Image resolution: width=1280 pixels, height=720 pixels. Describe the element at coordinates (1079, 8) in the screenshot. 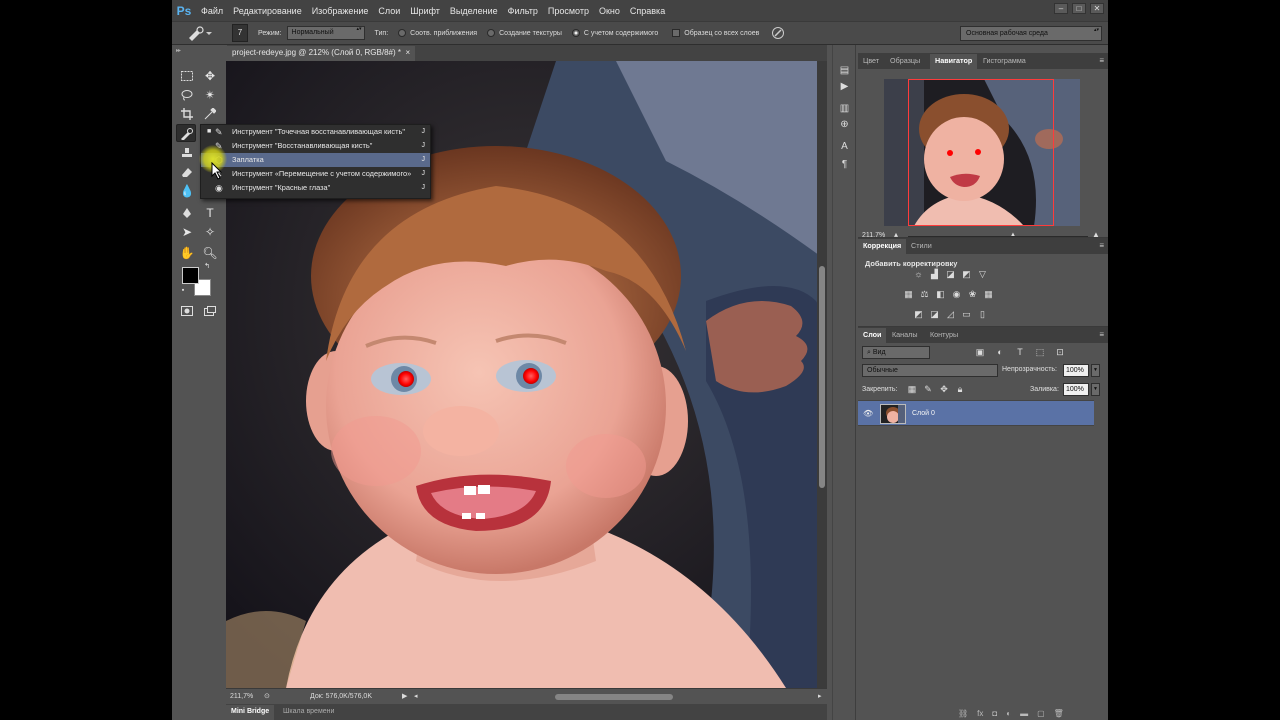

I see `maximize-button: □` at that location.